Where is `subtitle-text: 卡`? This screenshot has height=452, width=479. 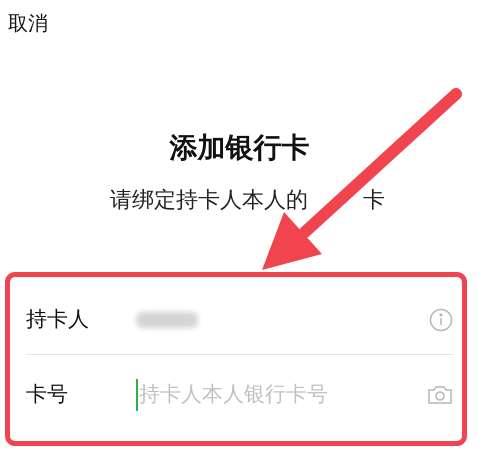
subtitle-text: 卡 is located at coordinates (374, 200).